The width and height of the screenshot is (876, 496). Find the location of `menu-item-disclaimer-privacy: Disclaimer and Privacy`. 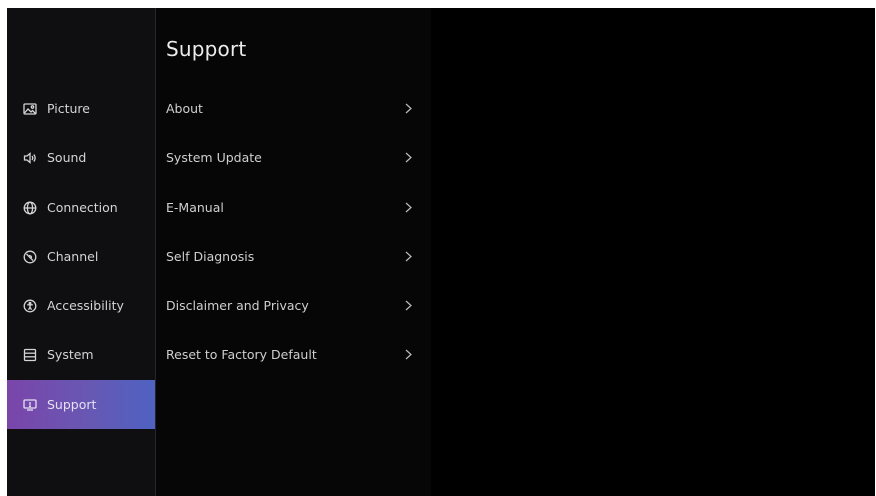

menu-item-disclaimer-privacy: Disclaimer and Privacy is located at coordinates (293, 305).